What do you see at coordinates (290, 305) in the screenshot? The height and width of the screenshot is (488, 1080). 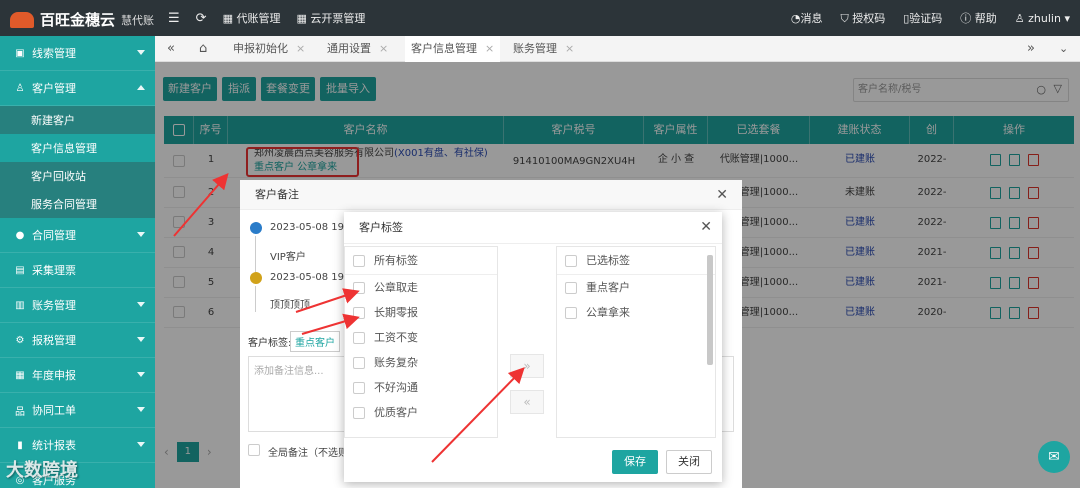 I see `remark-text: 顶顶顶顶` at bounding box center [290, 305].